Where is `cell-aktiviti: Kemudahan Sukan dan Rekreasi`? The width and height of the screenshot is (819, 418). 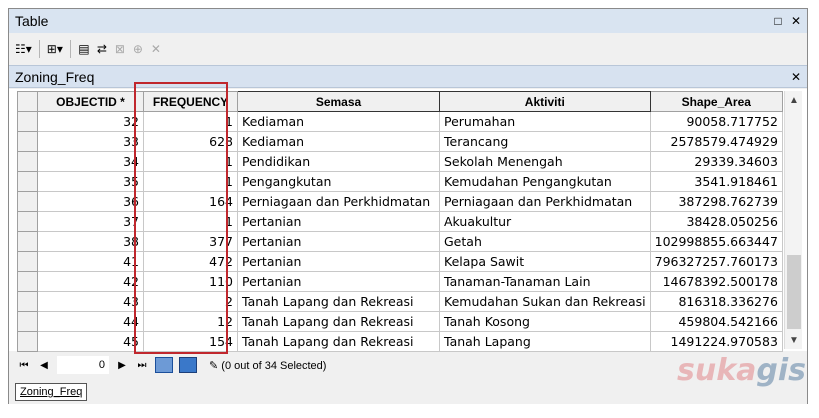 cell-aktiviti: Kemudahan Sukan dan Rekreasi is located at coordinates (545, 301).